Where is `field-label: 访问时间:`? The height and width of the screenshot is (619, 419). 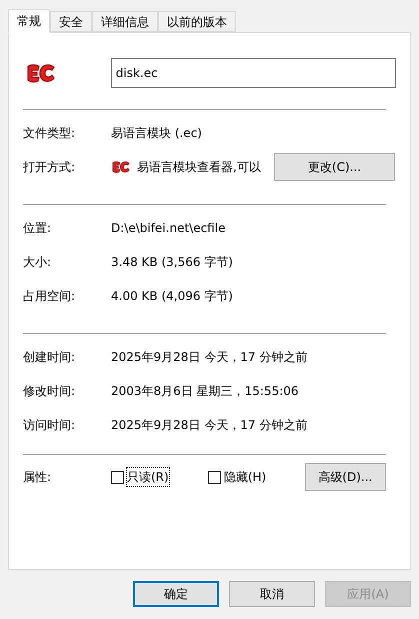 field-label: 访问时间: is located at coordinates (49, 425).